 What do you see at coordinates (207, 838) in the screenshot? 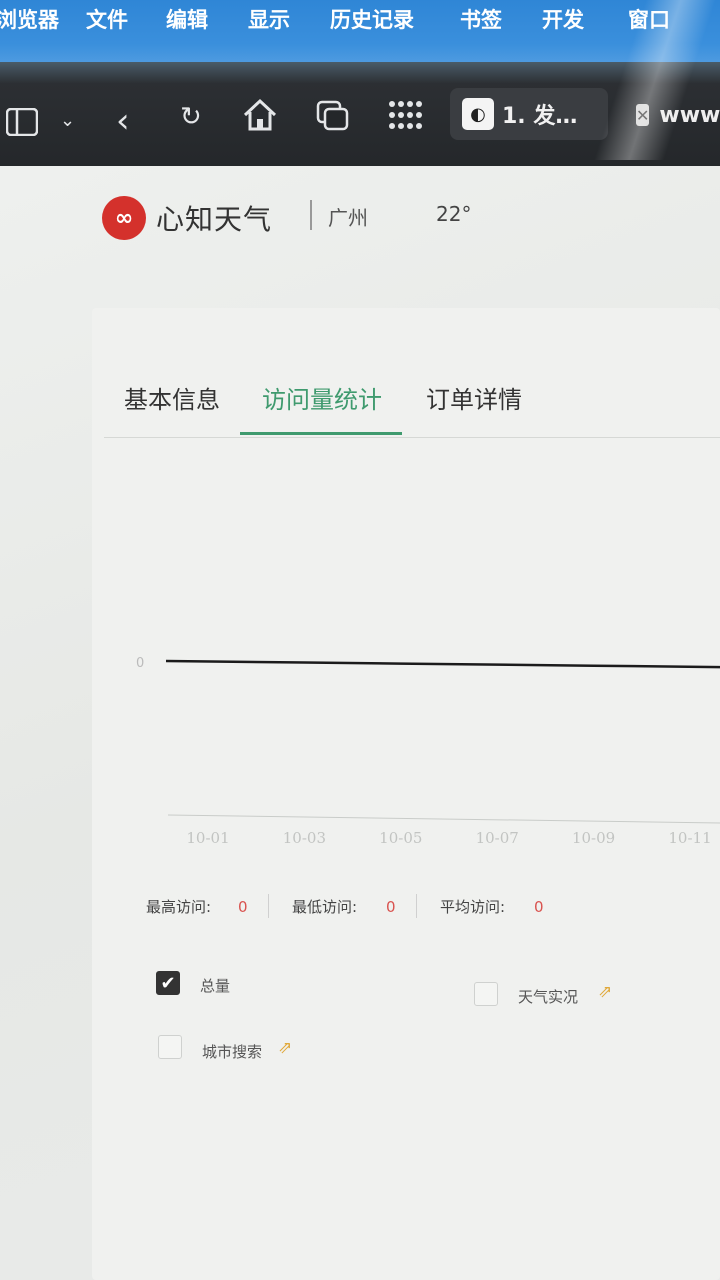
I see `x-tick-label: 10-01` at bounding box center [207, 838].